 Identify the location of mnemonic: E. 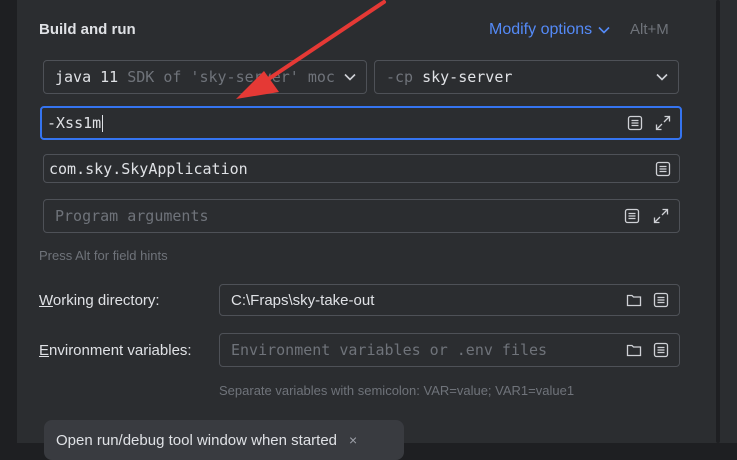
(44, 350).